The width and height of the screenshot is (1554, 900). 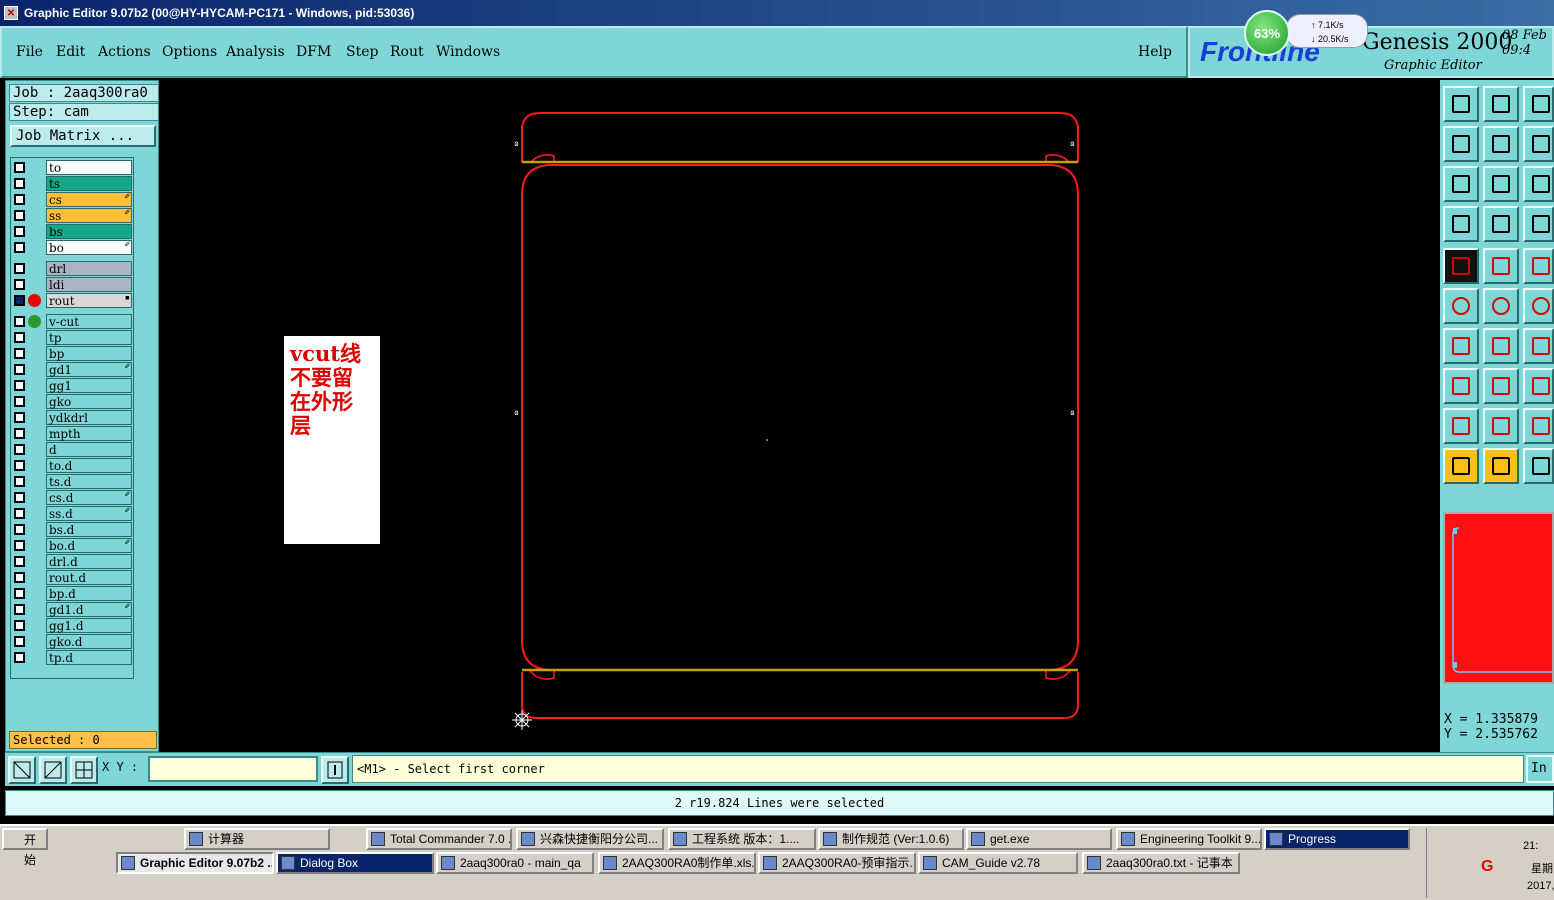 I want to click on layer-row-mpth: mpth, so click(x=74, y=433).